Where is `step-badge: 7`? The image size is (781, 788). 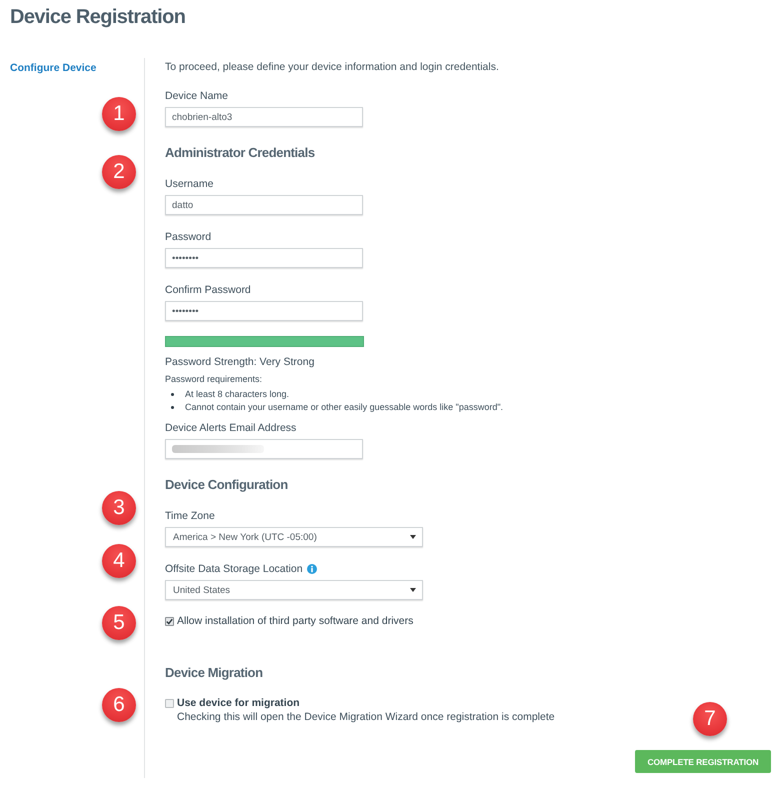
step-badge: 7 is located at coordinates (710, 719).